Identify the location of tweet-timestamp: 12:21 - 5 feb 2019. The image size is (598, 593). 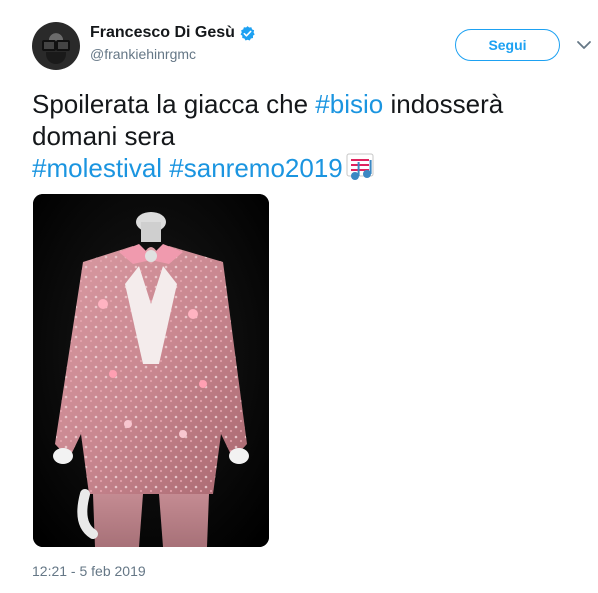
(89, 571).